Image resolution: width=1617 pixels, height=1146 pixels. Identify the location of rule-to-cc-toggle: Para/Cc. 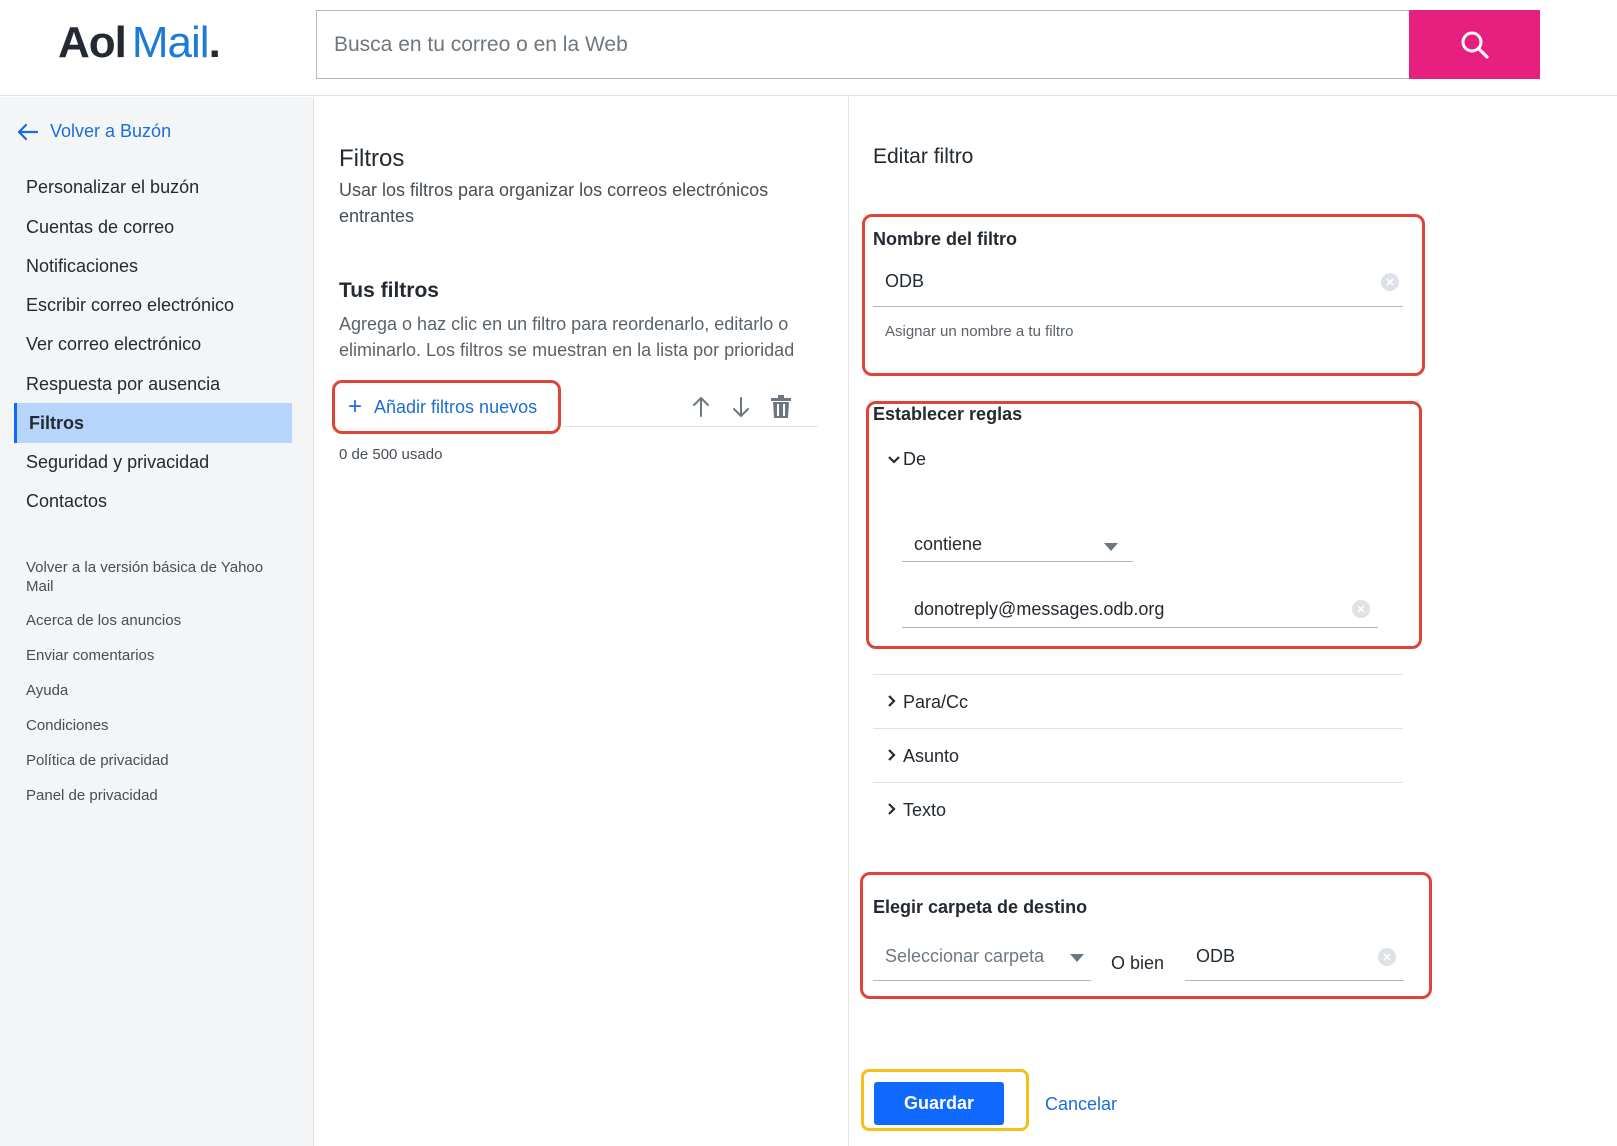
(1138, 702).